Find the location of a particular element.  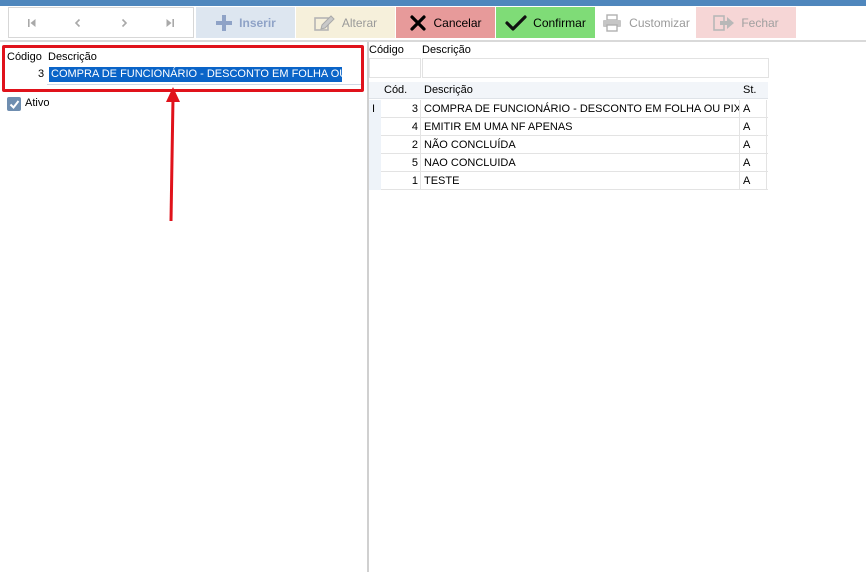

cell-cod: 4 is located at coordinates (414, 127).